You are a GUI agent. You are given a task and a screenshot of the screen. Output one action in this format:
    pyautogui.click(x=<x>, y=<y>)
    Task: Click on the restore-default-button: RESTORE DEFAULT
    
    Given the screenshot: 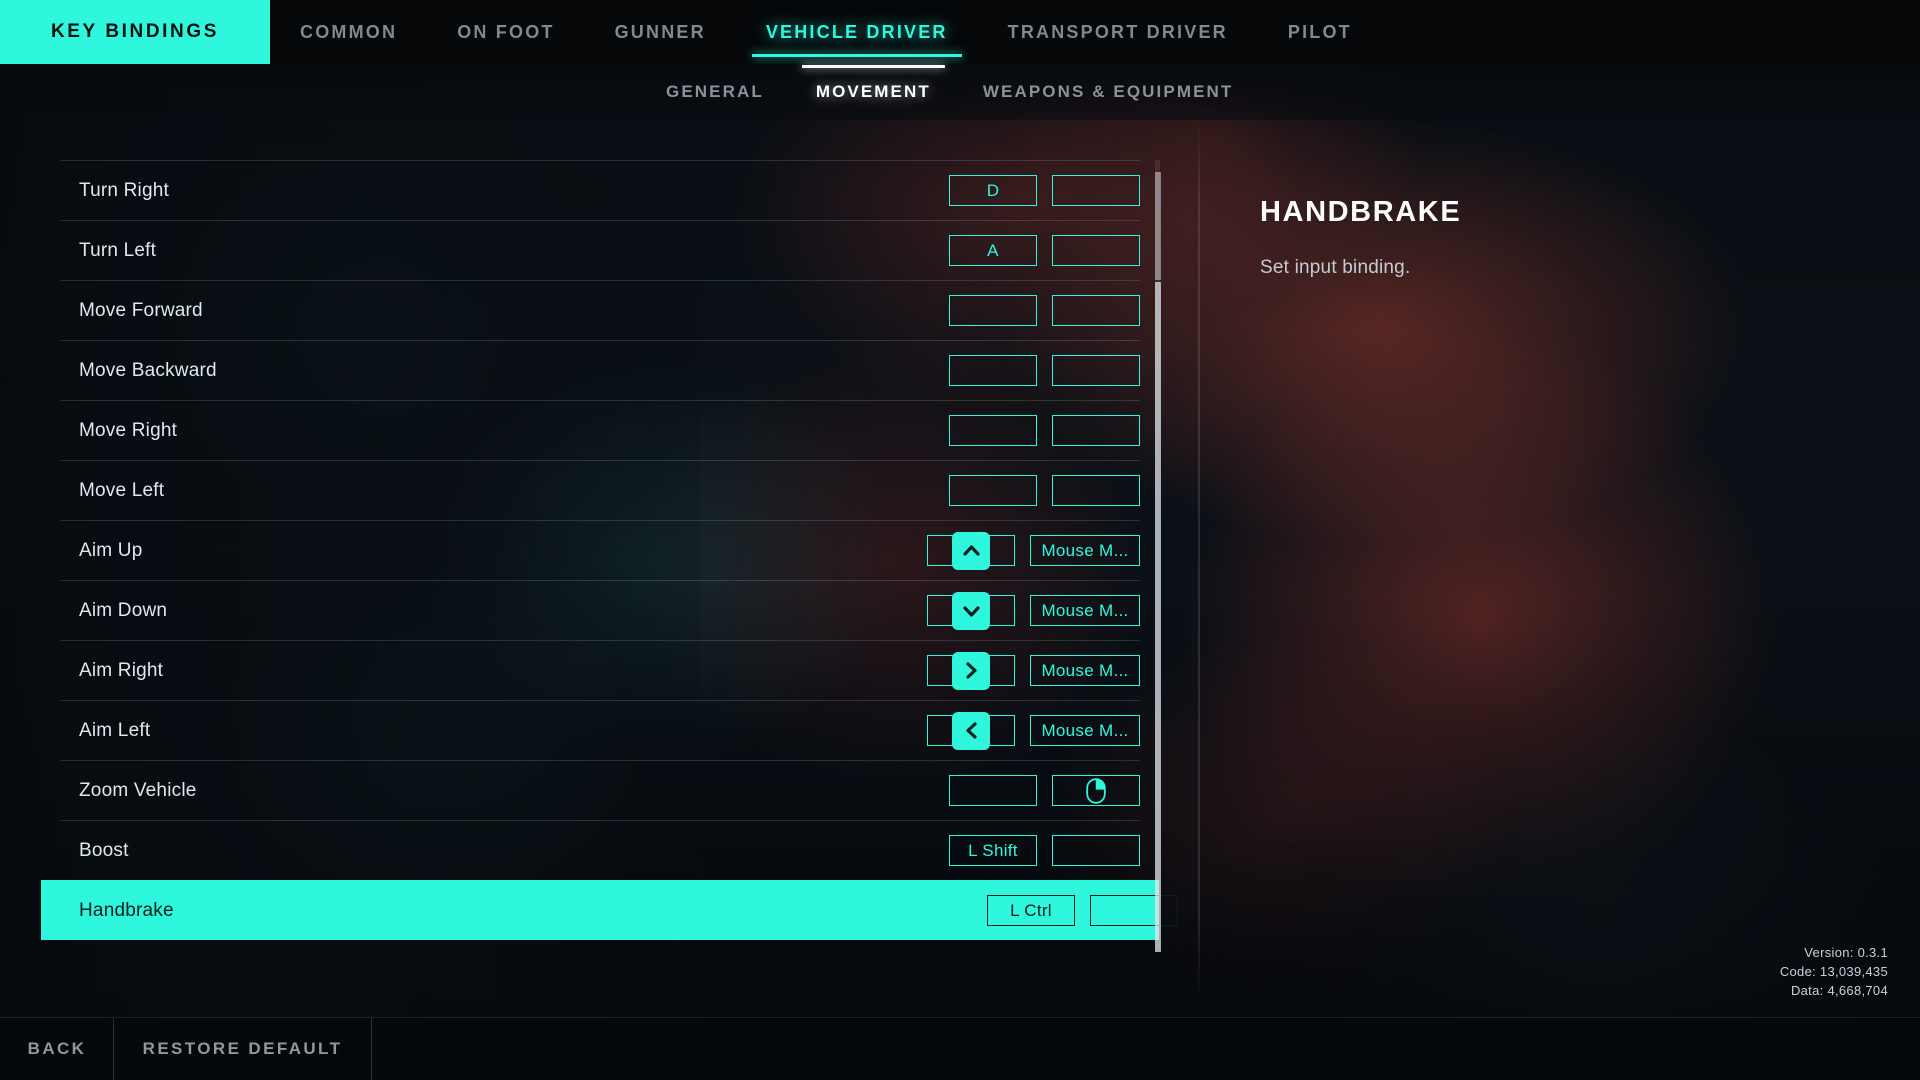 What is the action you would take?
    pyautogui.click(x=243, y=1049)
    